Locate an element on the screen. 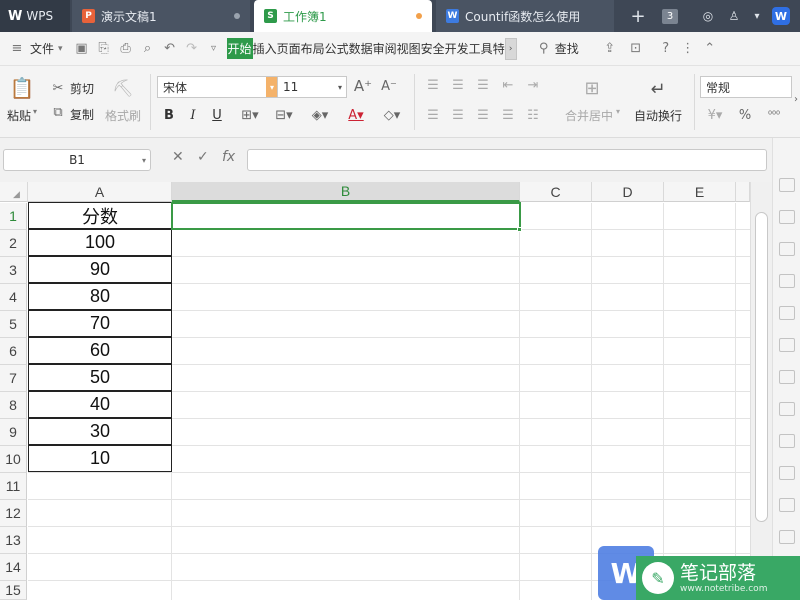  image-tool-icon is located at coordinates (787, 409).